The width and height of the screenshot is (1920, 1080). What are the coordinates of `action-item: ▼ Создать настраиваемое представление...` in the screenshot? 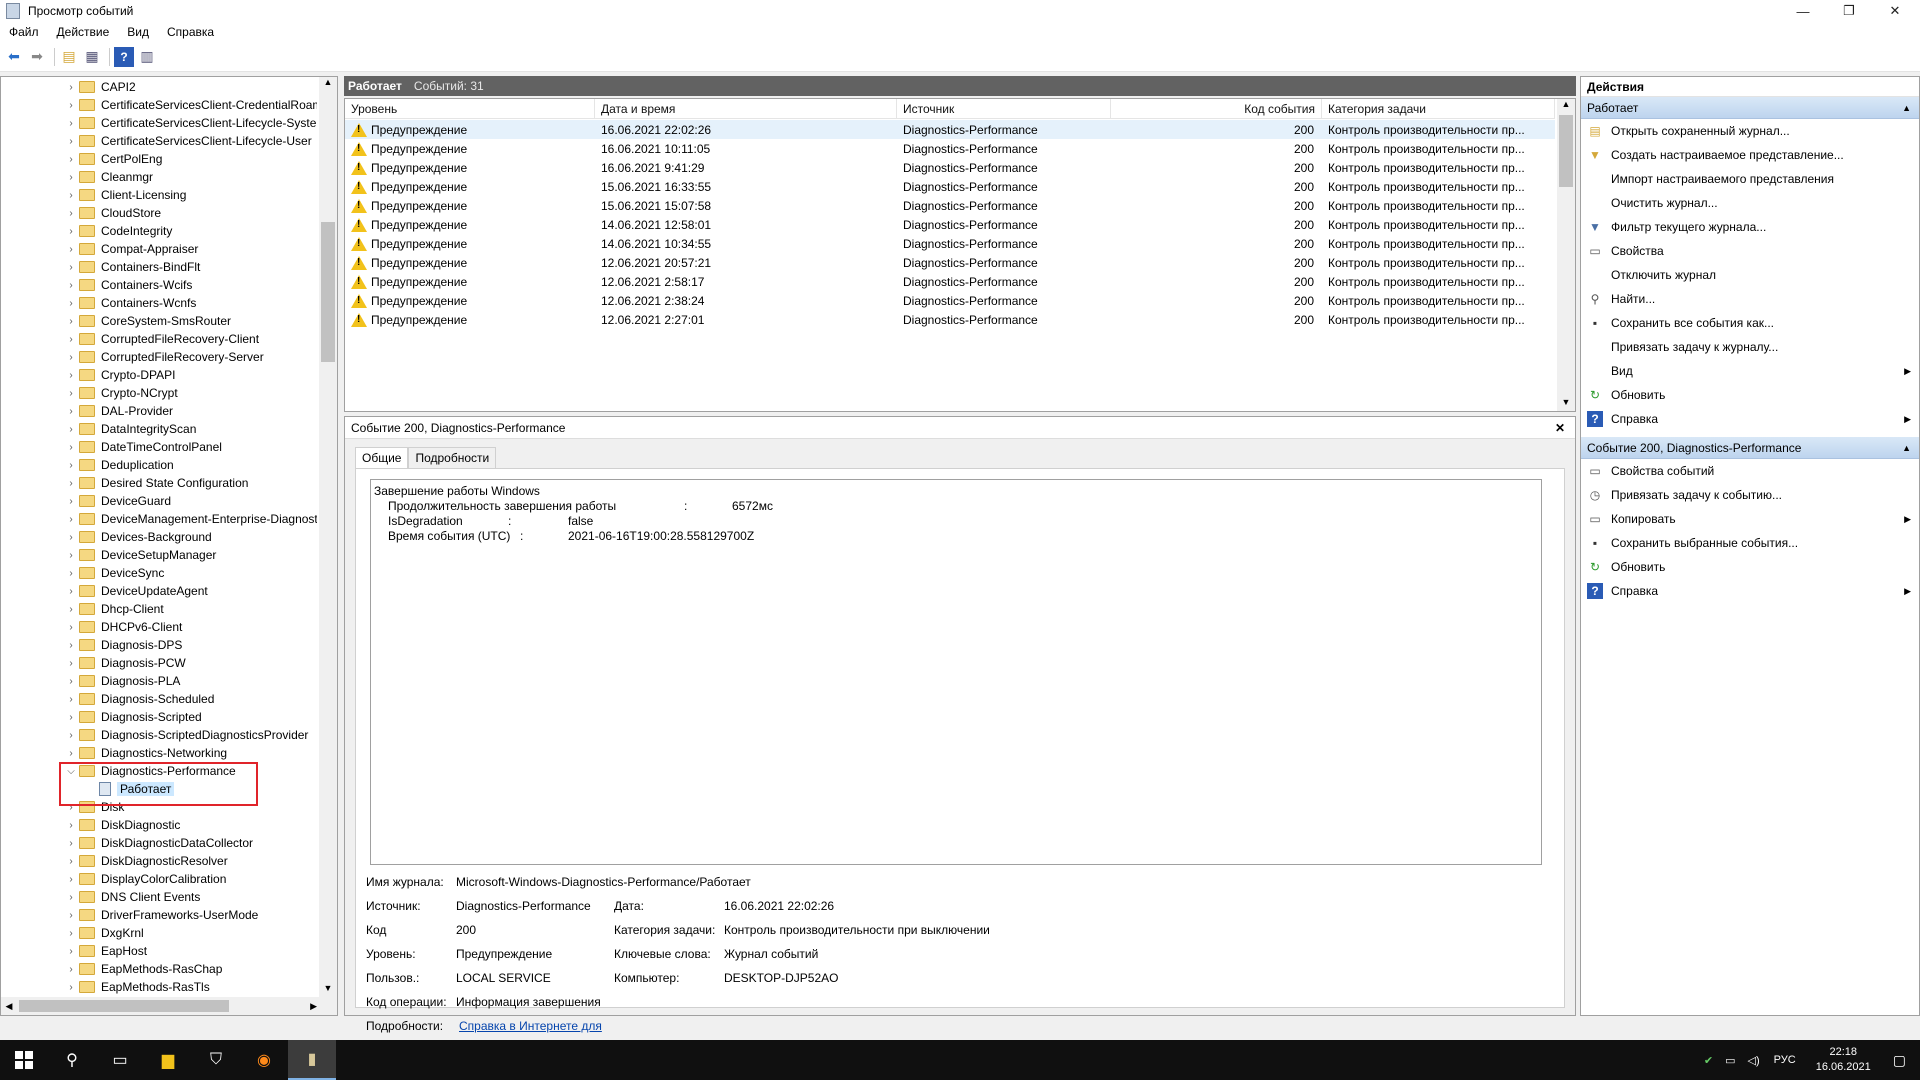 It's located at (1750, 155).